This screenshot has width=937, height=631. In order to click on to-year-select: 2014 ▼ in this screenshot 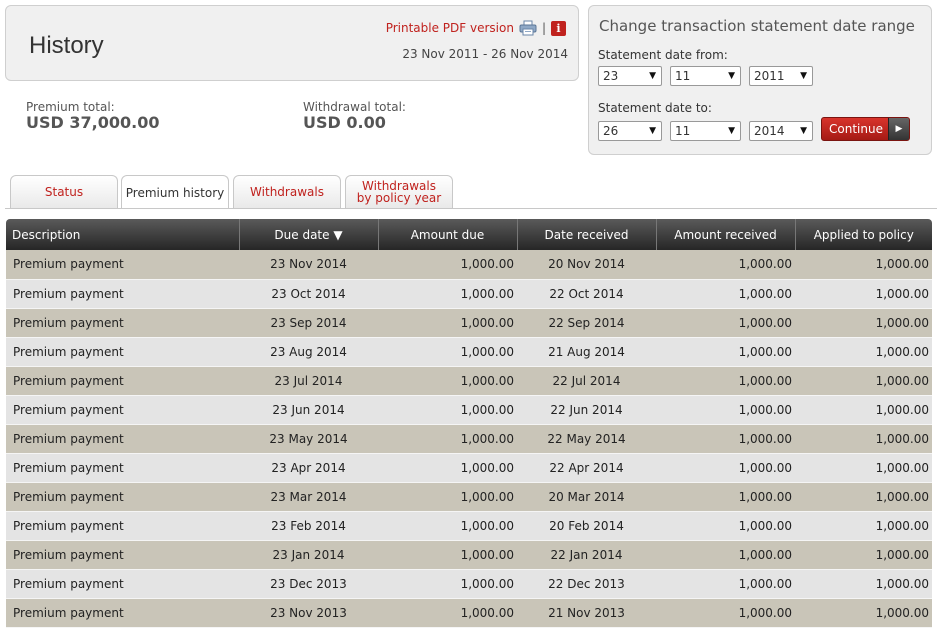, I will do `click(781, 131)`.